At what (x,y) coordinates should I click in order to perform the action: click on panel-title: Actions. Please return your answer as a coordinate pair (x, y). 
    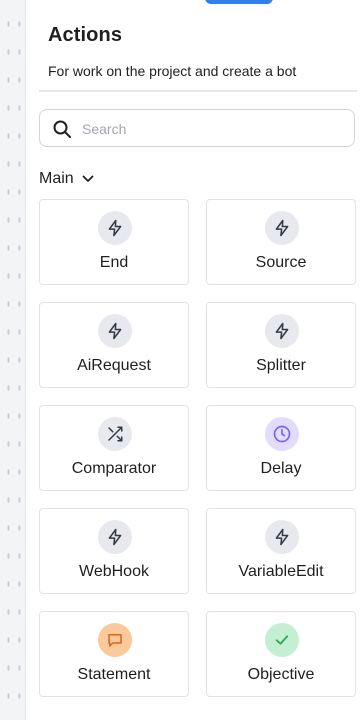
    Looking at the image, I should click on (85, 35).